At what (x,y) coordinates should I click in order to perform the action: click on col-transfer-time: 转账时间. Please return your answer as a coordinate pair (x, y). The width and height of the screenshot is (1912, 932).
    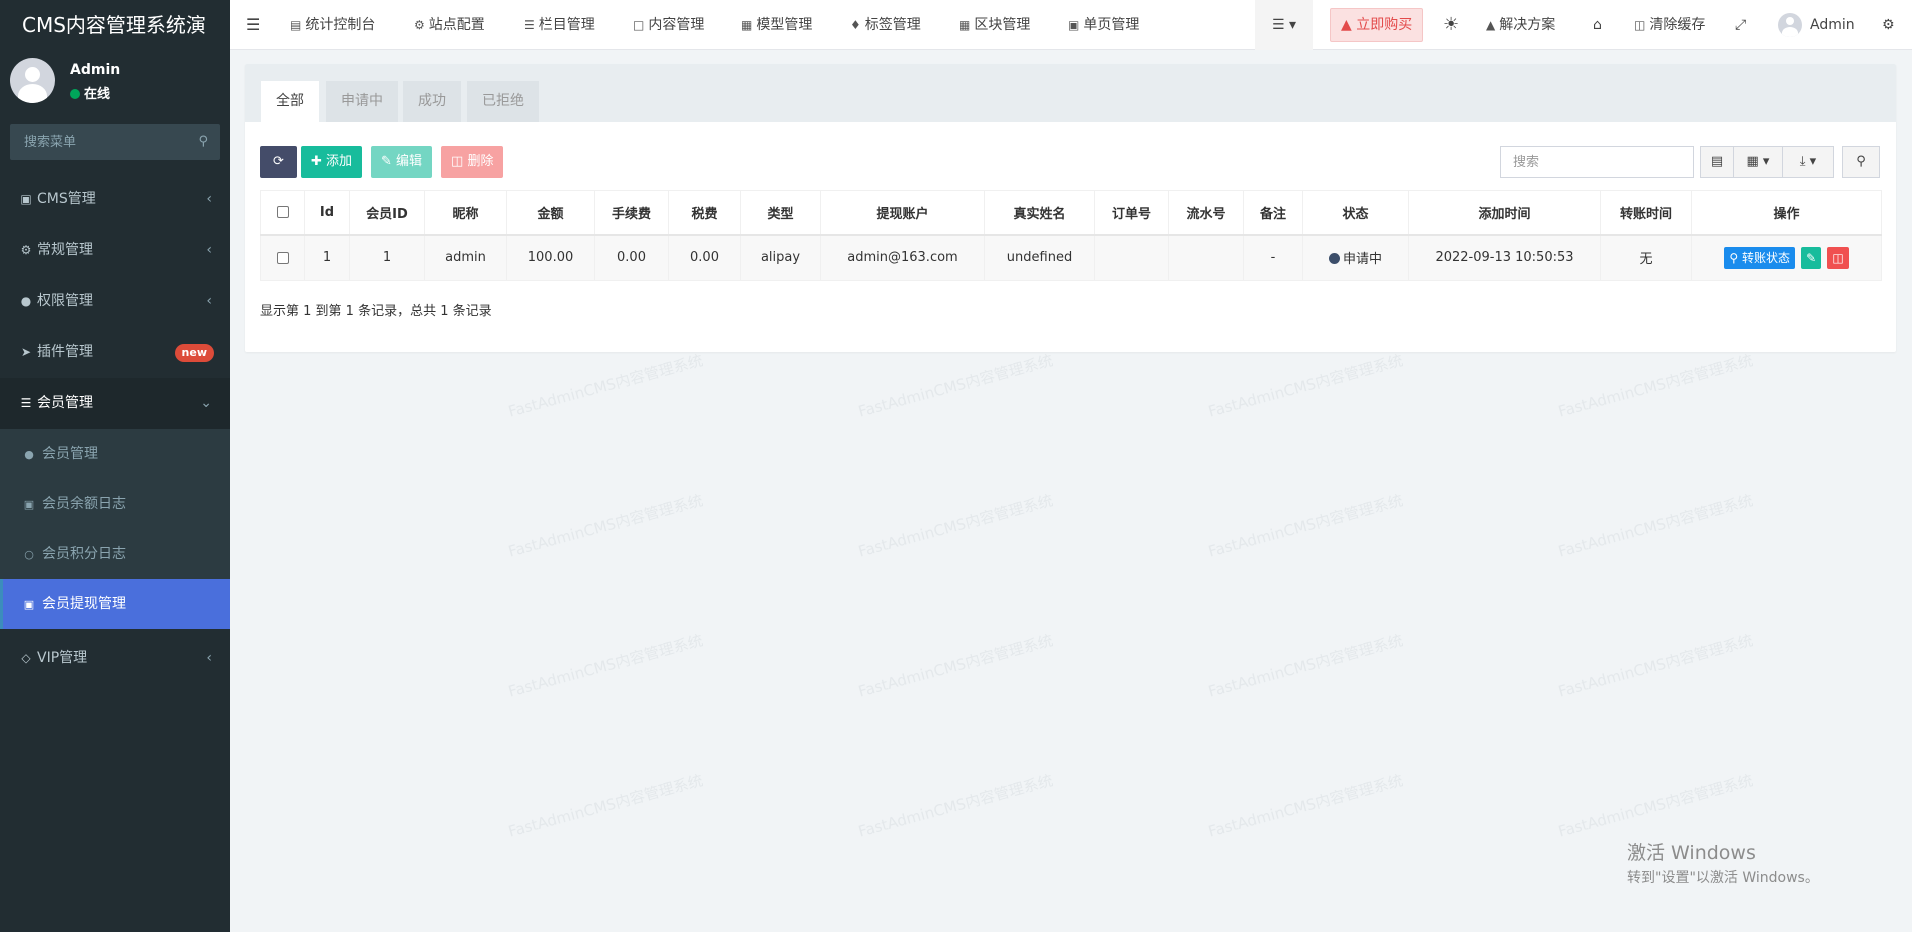
    Looking at the image, I should click on (1646, 213).